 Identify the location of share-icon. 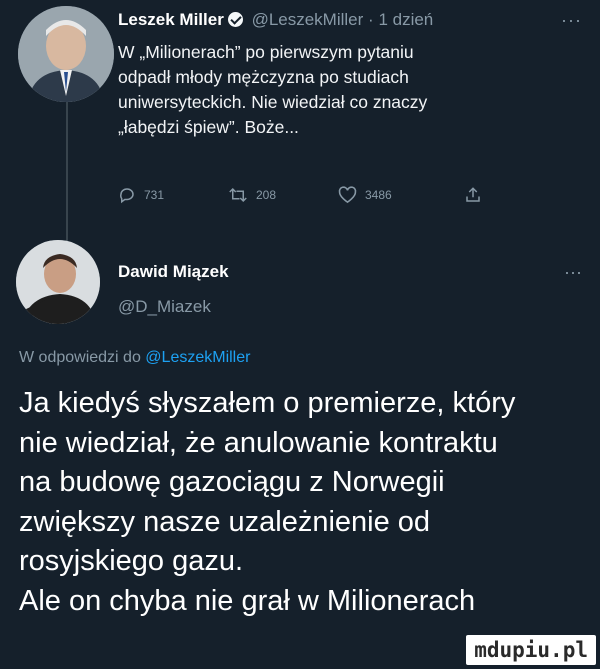
(473, 195).